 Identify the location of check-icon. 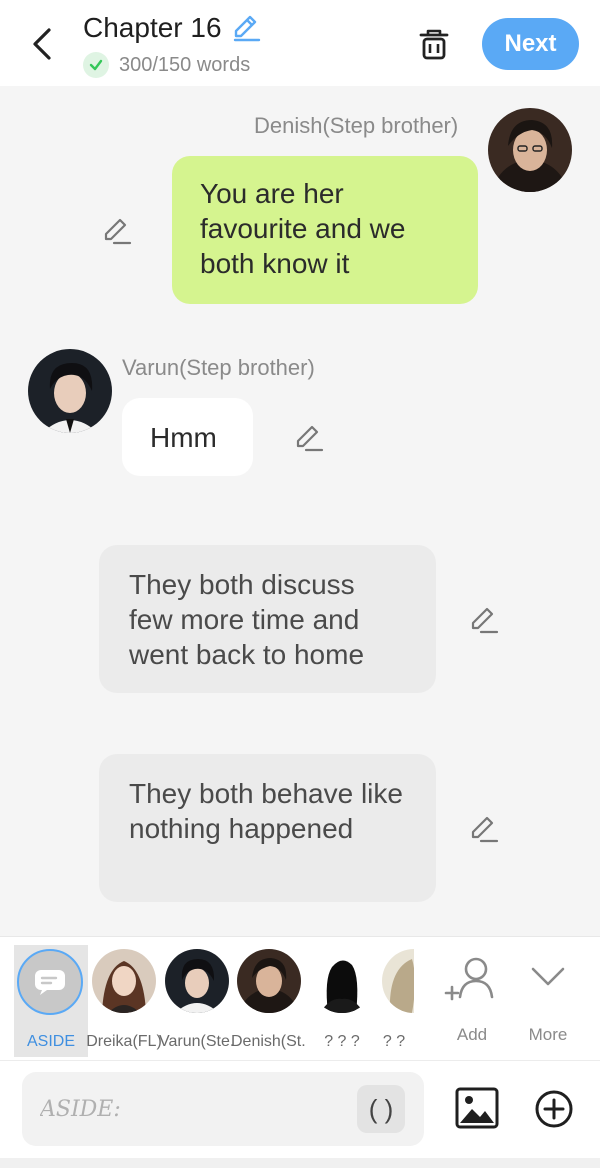
(96, 65).